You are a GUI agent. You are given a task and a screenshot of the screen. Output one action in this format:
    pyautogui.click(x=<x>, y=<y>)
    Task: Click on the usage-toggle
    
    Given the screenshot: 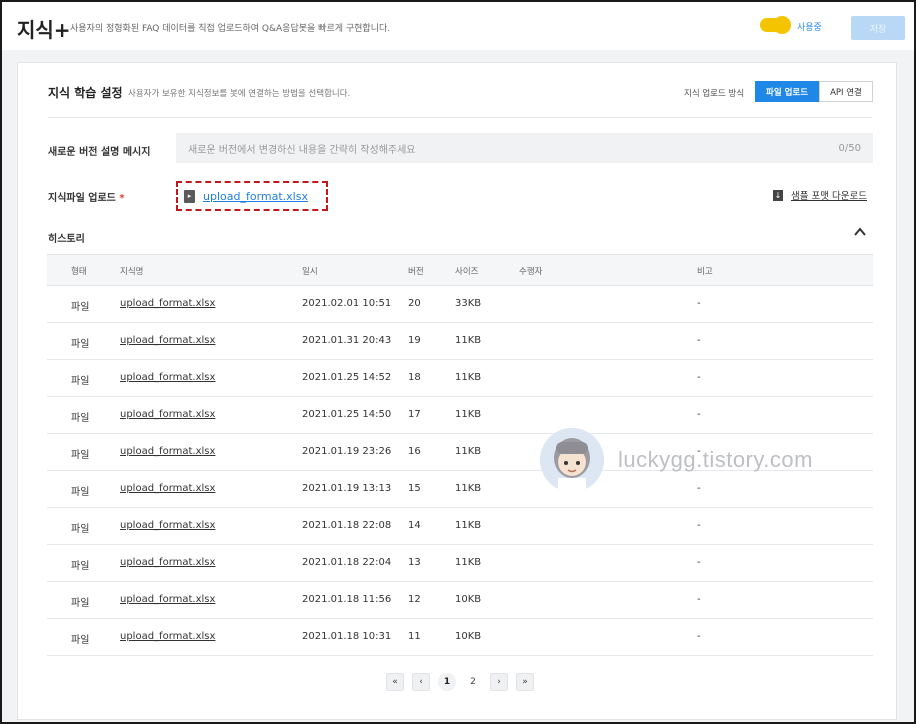 What is the action you would take?
    pyautogui.click(x=775, y=25)
    